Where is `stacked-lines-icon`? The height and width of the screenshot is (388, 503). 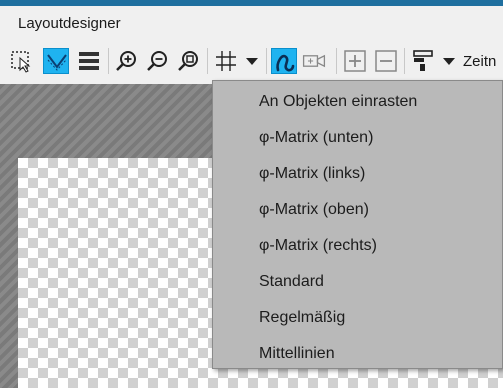 stacked-lines-icon is located at coordinates (89, 61).